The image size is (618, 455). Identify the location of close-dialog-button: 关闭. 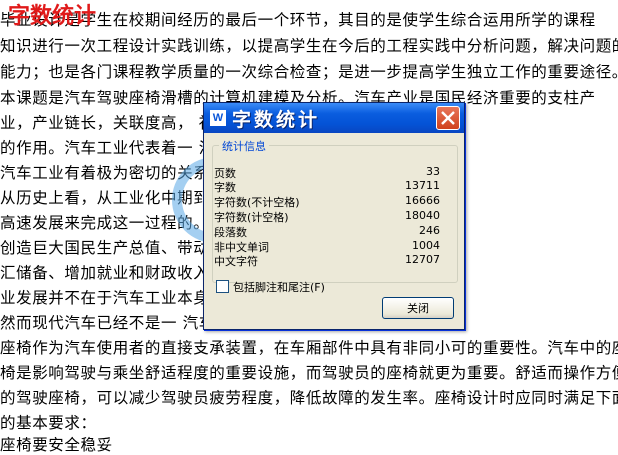
(418, 308).